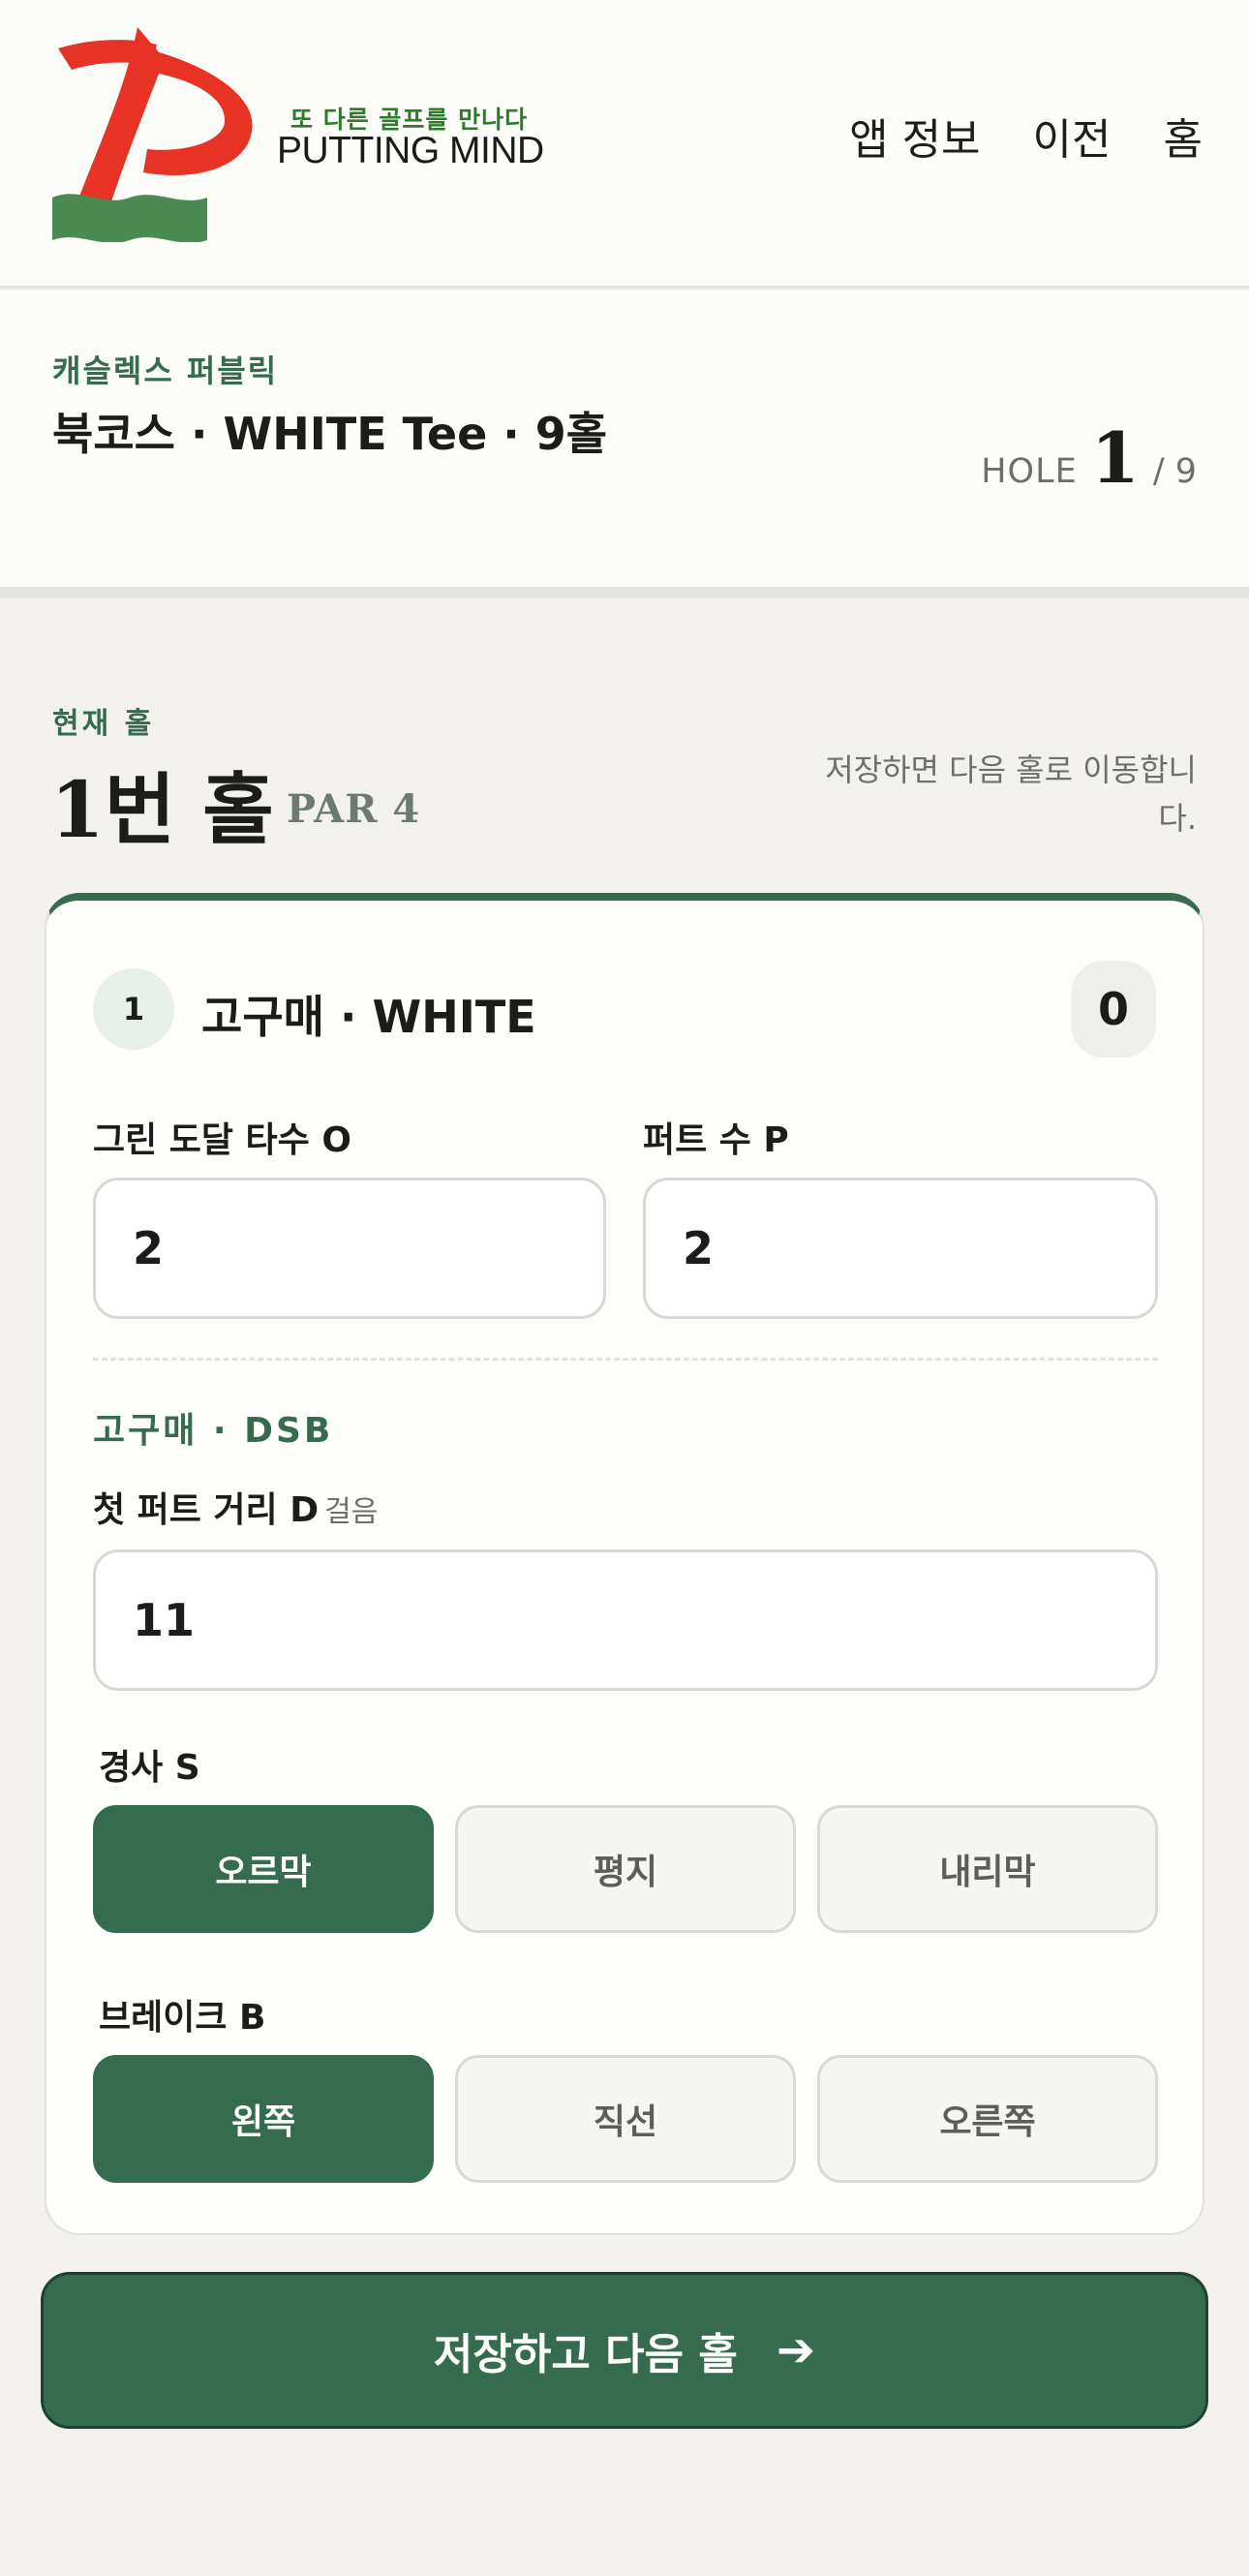 This screenshot has width=1249, height=2576. I want to click on course-info: 북코스 · WHITE Tee · 9홀, so click(330, 434).